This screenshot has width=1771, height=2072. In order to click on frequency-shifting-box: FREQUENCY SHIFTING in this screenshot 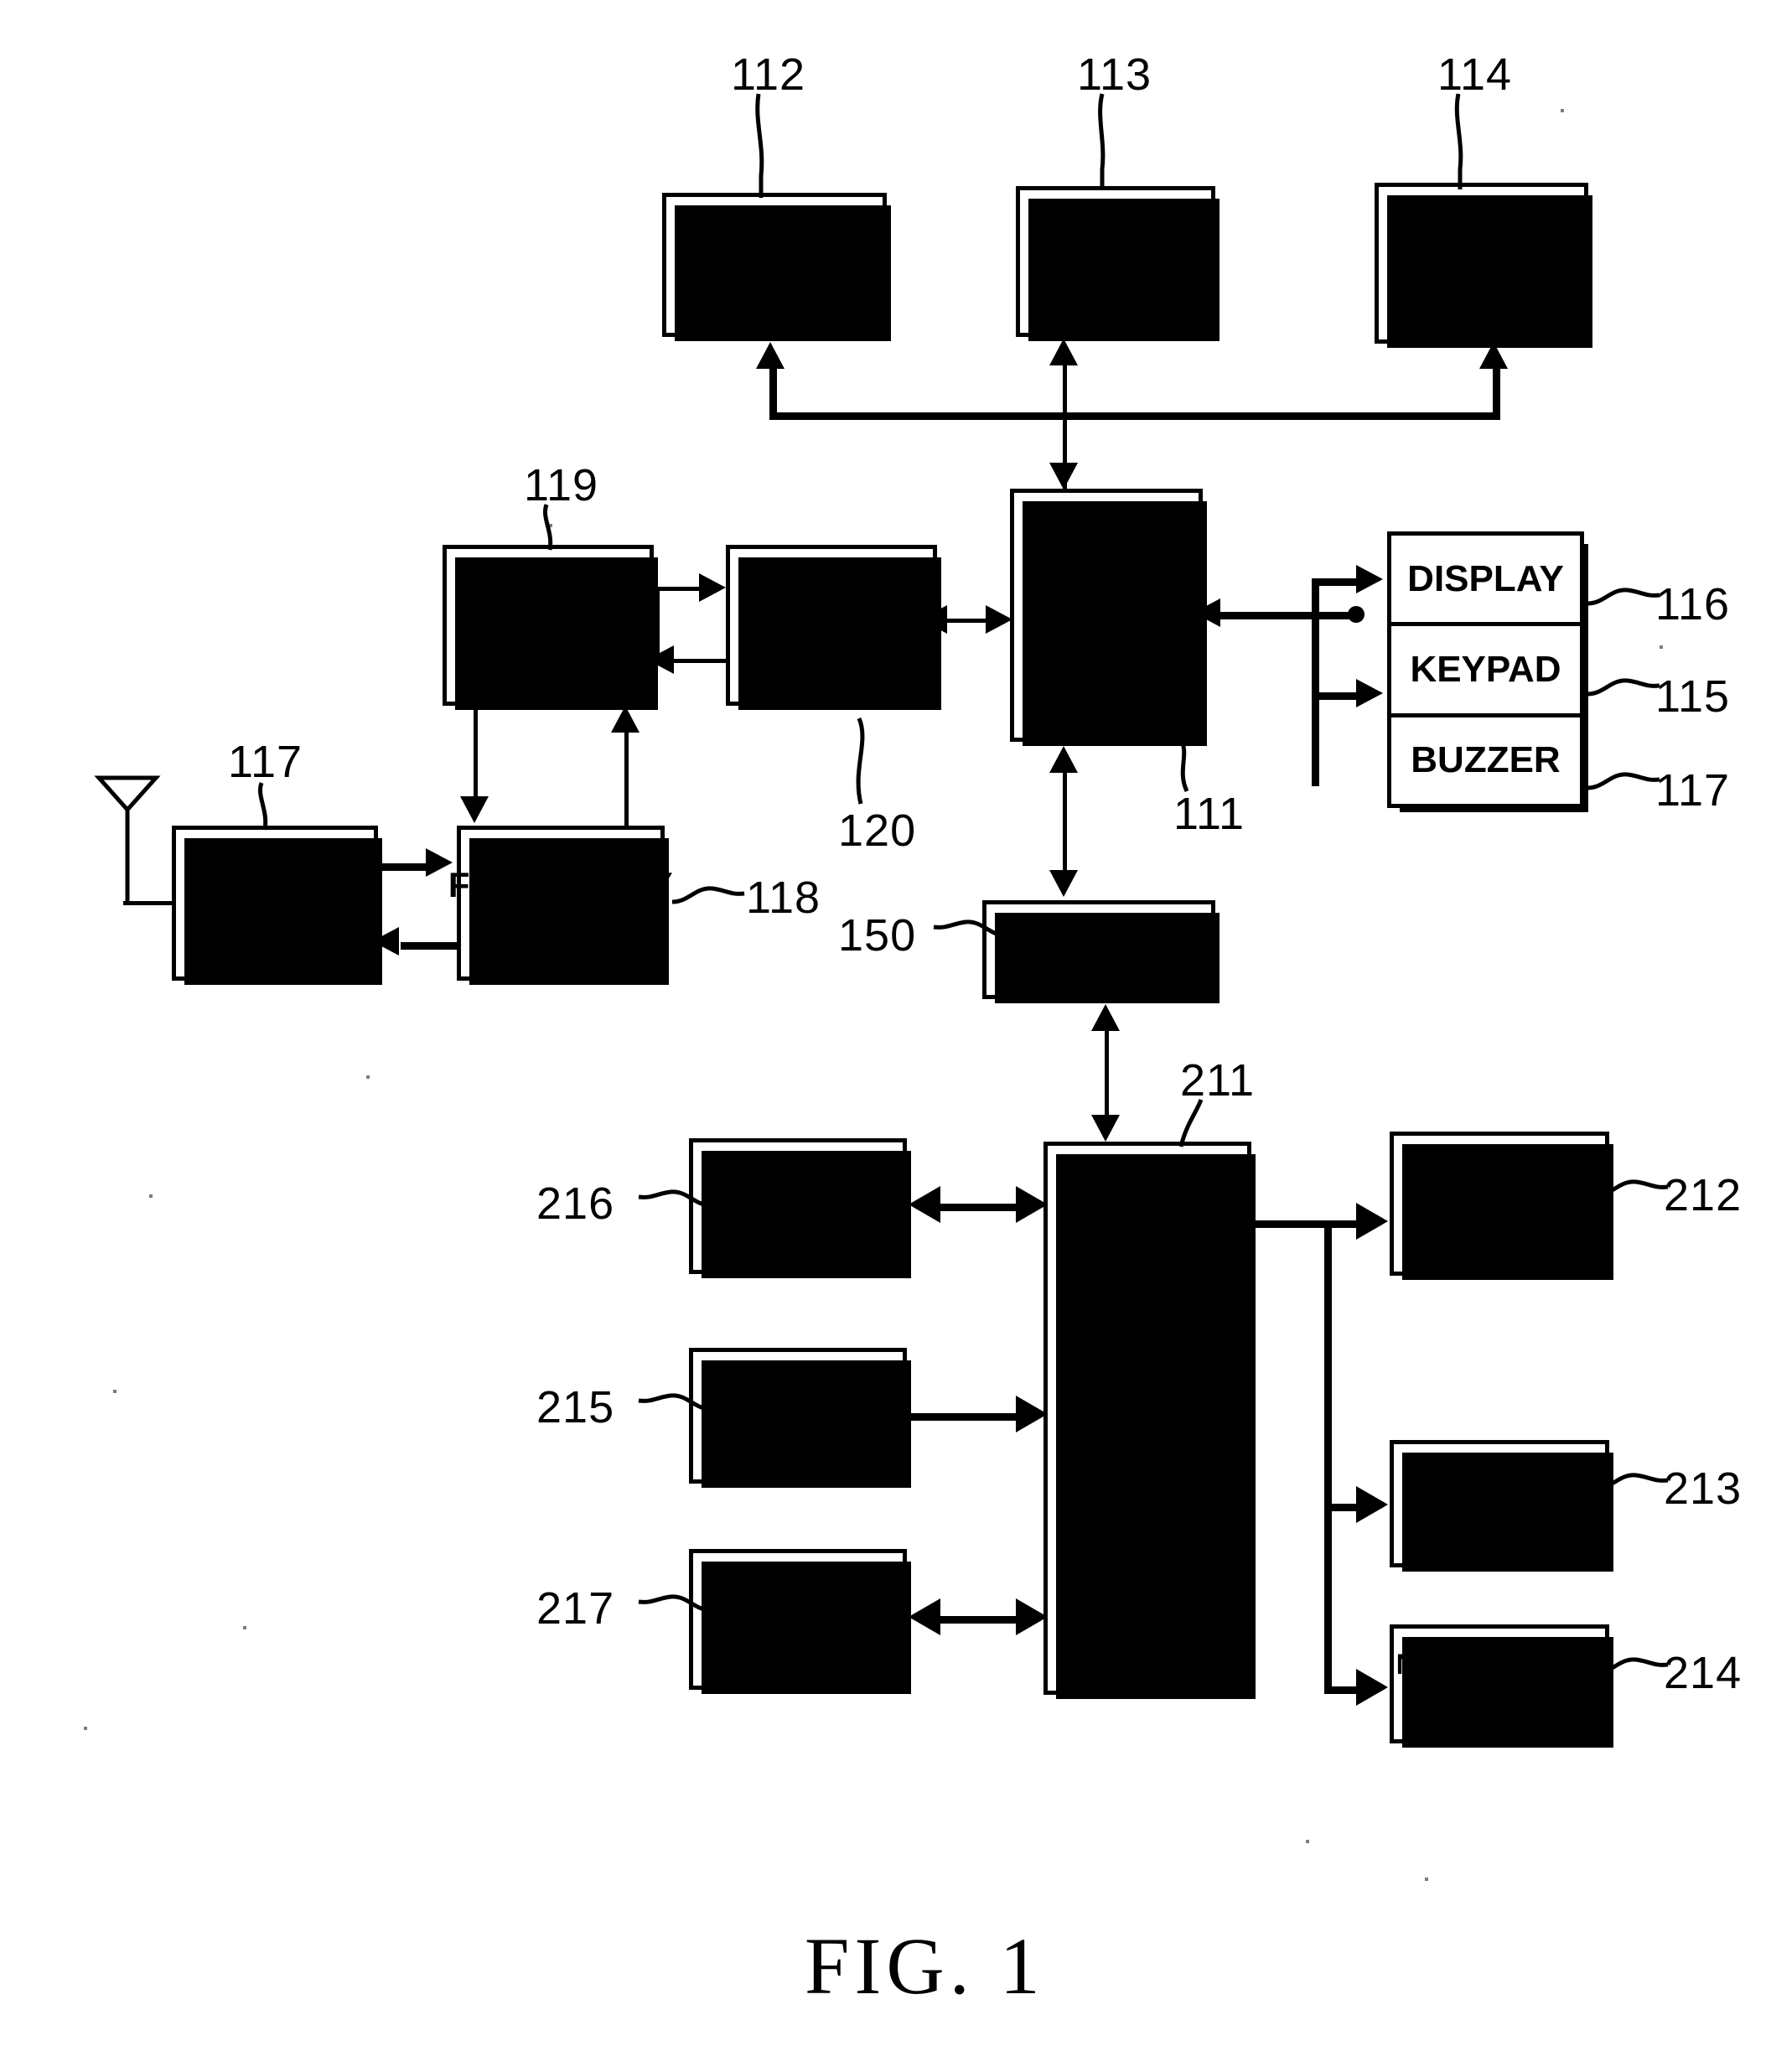, I will do `click(560, 906)`.